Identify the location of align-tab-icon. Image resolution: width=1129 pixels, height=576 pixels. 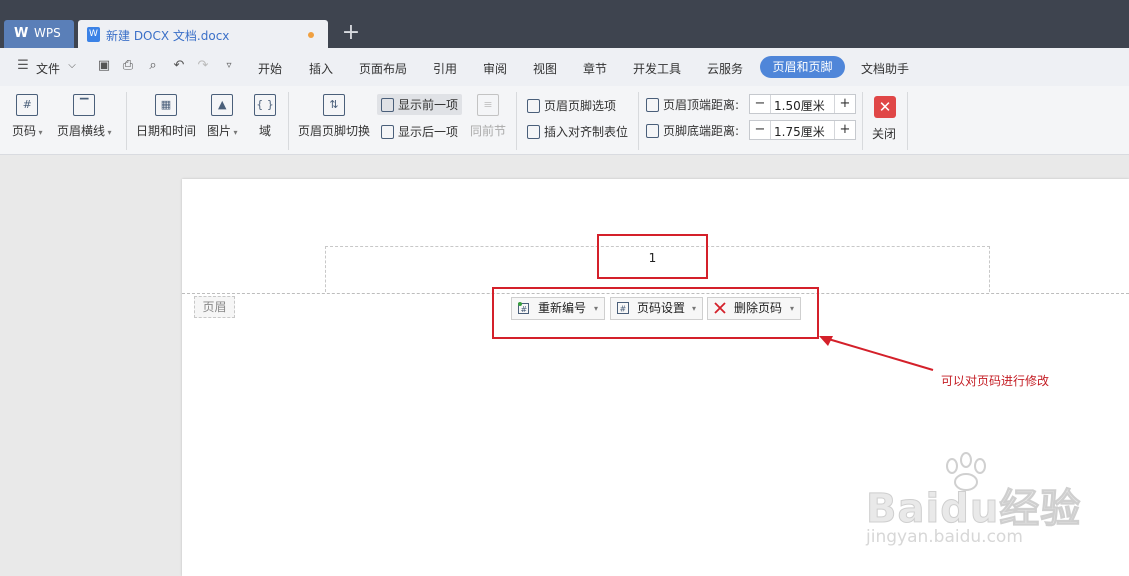
(533, 132).